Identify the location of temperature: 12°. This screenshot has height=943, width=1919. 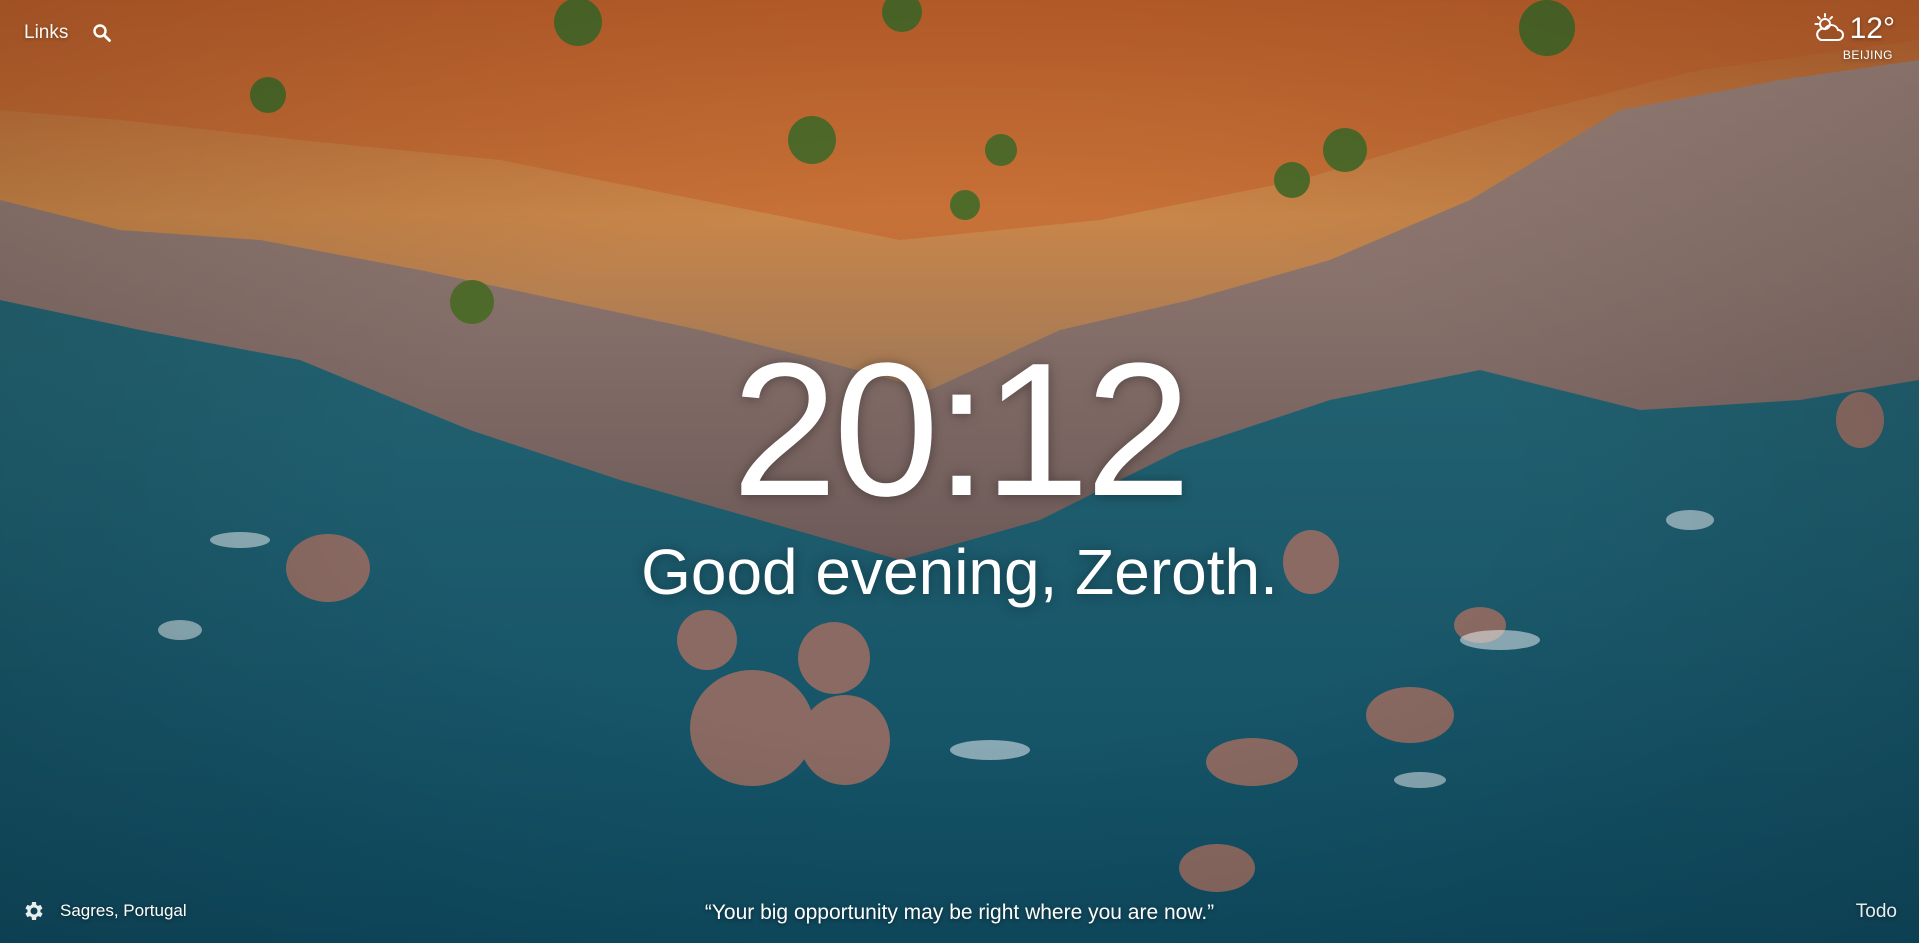
(1872, 28).